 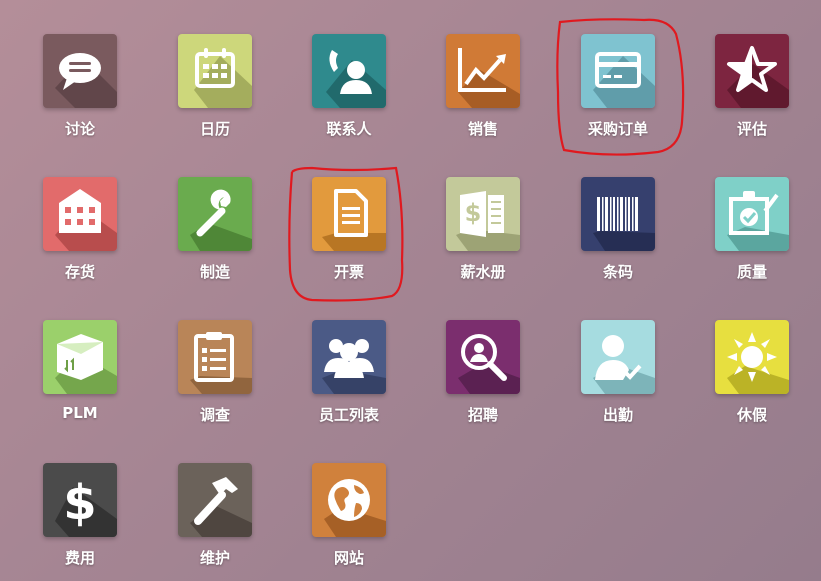 I want to click on app-recruitment: 招聘, so click(x=483, y=380).